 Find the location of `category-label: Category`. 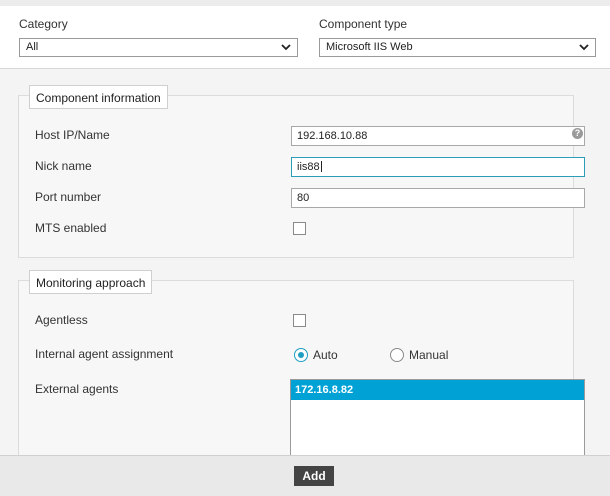

category-label: Category is located at coordinates (43, 24).